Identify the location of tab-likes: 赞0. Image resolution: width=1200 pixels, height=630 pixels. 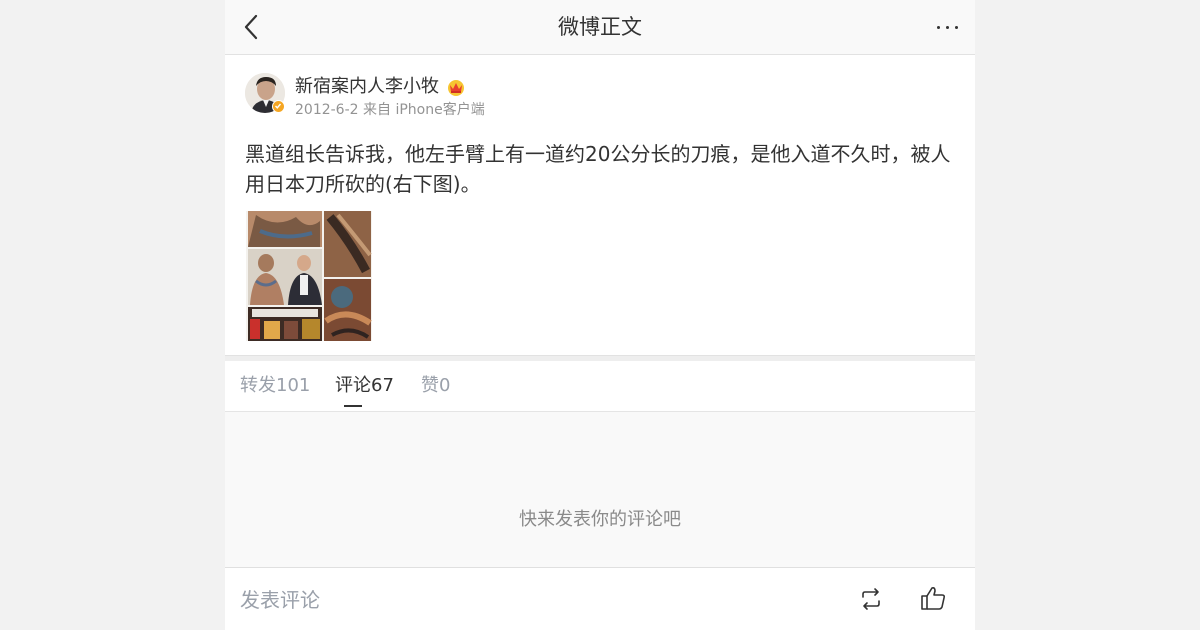
(435, 386).